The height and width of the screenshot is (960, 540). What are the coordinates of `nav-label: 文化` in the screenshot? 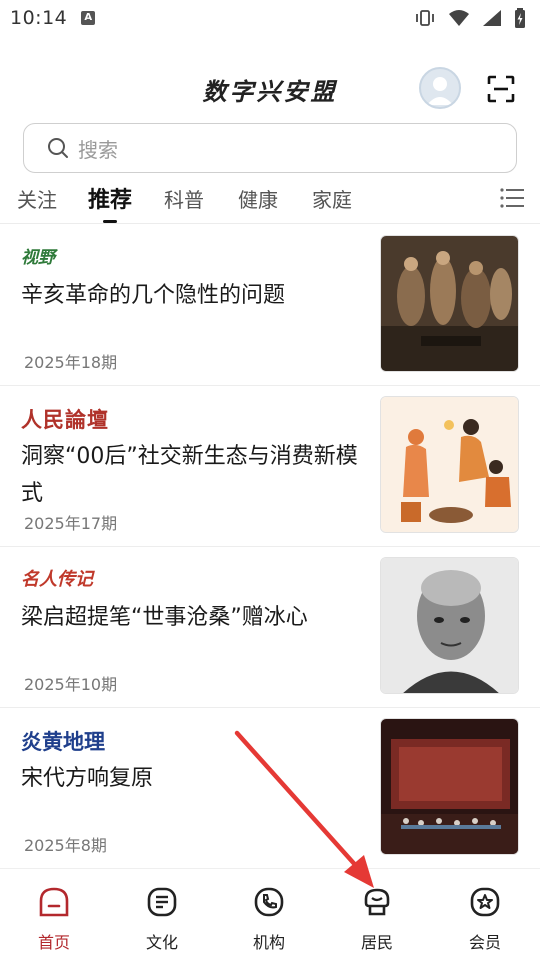 It's located at (161, 942).